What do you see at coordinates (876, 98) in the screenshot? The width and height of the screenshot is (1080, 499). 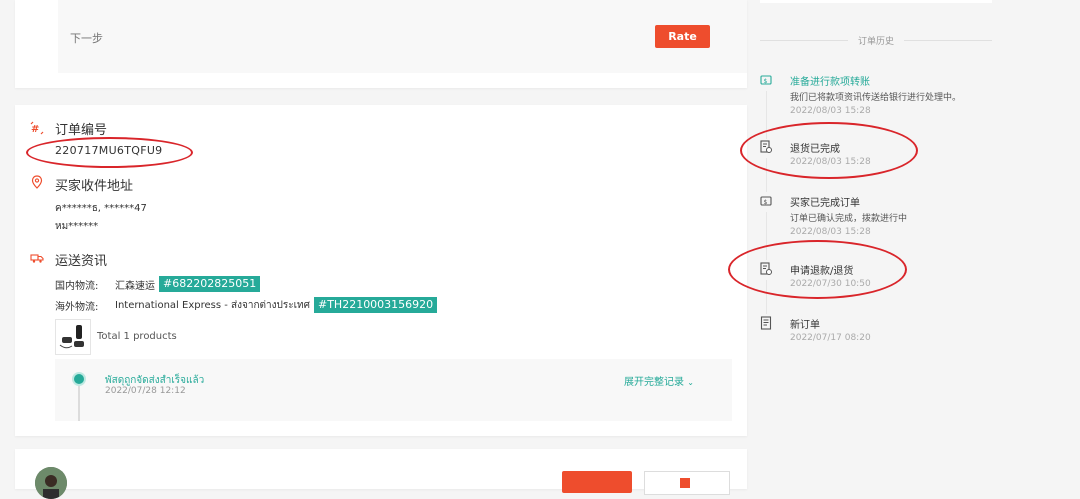 I see `history-item-desc: 我们已将款项资讯传送给银行进行处理中。` at bounding box center [876, 98].